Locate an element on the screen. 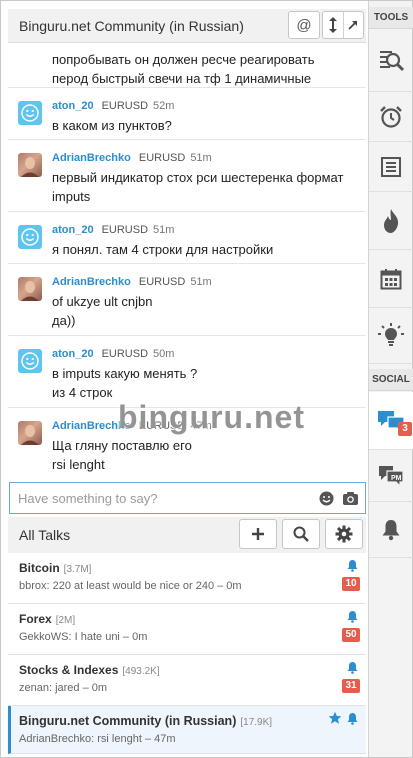 This screenshot has height=758, width=413. talks-header: All Talks is located at coordinates (187, 535).